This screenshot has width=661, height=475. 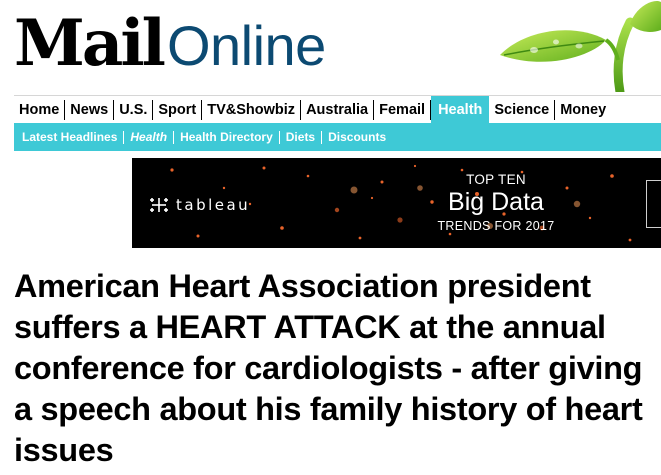 What do you see at coordinates (653, 204) in the screenshot?
I see `ad-cta-frame` at bounding box center [653, 204].